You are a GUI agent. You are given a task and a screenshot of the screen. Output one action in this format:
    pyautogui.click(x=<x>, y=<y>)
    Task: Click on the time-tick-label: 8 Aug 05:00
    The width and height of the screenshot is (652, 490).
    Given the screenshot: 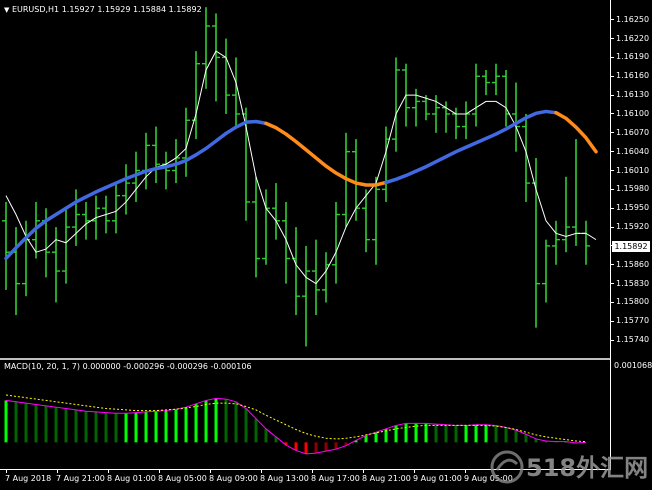 What is the action you would take?
    pyautogui.click(x=182, y=478)
    